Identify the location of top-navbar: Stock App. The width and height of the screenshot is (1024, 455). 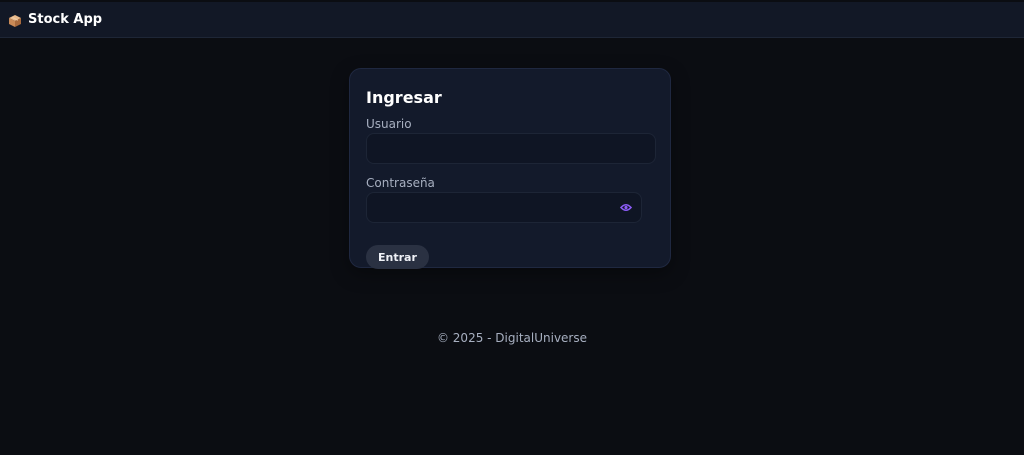
(512, 20).